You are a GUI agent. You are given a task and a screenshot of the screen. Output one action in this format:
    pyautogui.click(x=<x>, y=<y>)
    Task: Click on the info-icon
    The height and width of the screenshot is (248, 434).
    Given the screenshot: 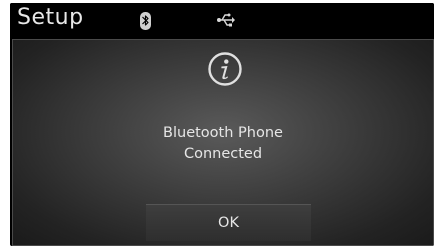 What is the action you would take?
    pyautogui.click(x=225, y=69)
    